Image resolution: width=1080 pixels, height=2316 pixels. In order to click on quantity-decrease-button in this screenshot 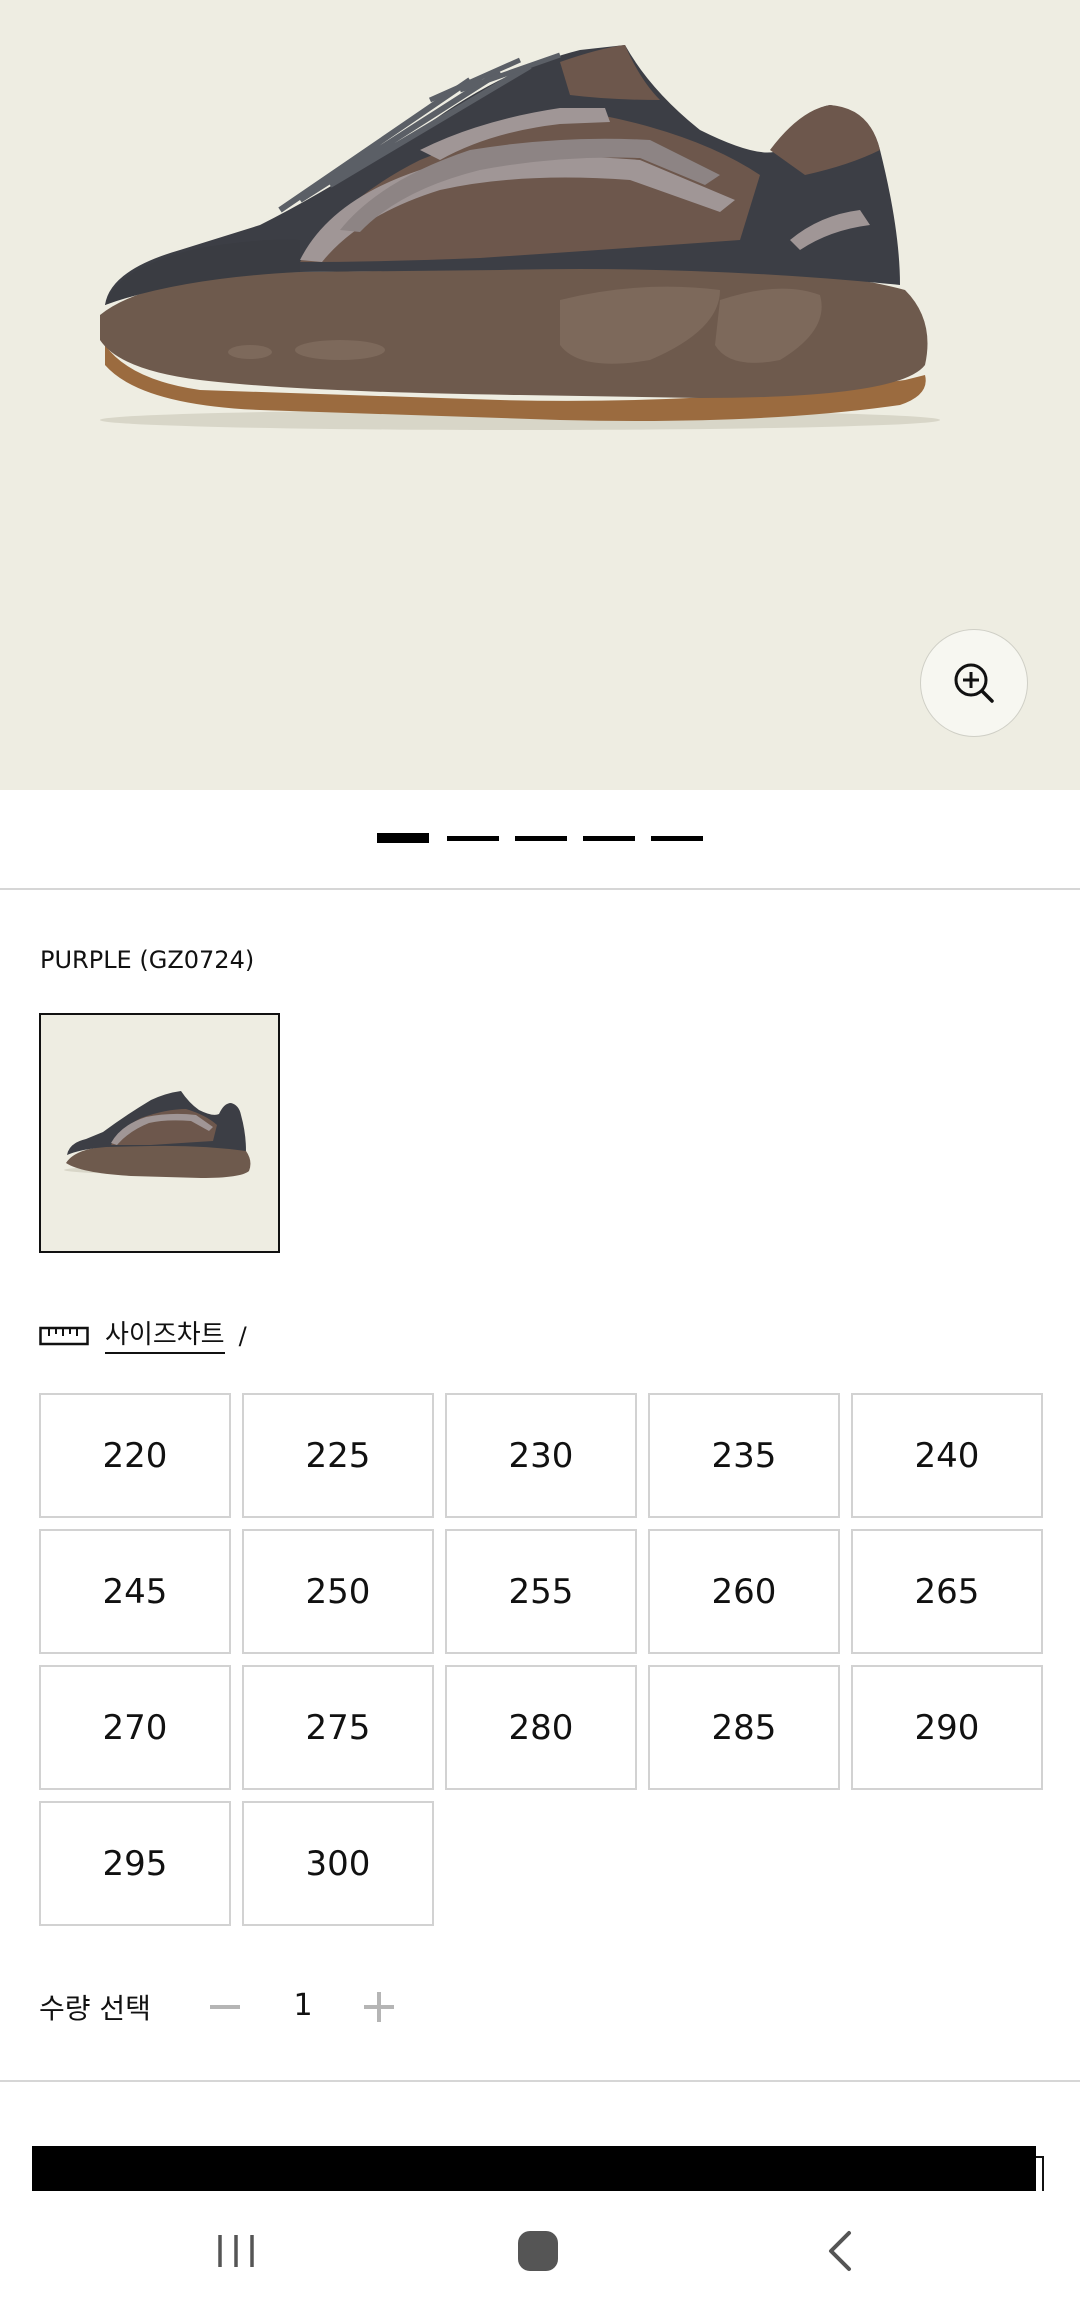, I will do `click(225, 2007)`.